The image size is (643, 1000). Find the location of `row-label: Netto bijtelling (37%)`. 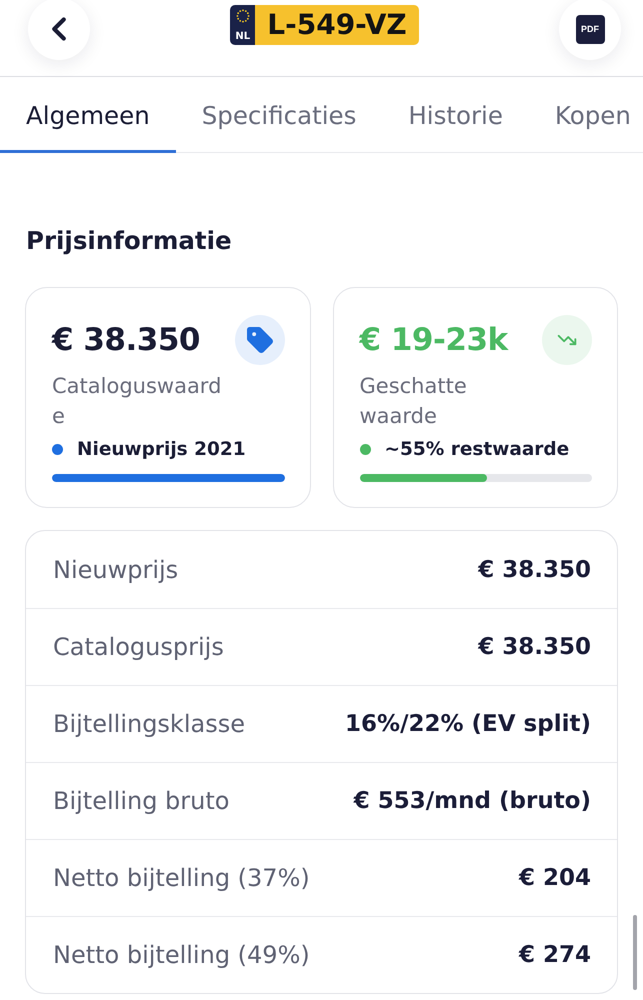

row-label: Netto bijtelling (37%) is located at coordinates (181, 878).